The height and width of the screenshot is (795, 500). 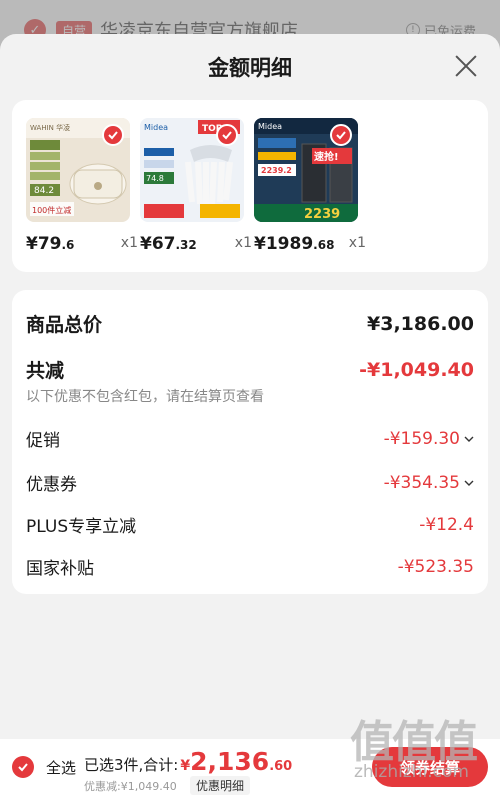 I want to click on product-item: WAHIN 华凌 84.2 100件立减 ¥79.6 x1, so click(x=82, y=186).